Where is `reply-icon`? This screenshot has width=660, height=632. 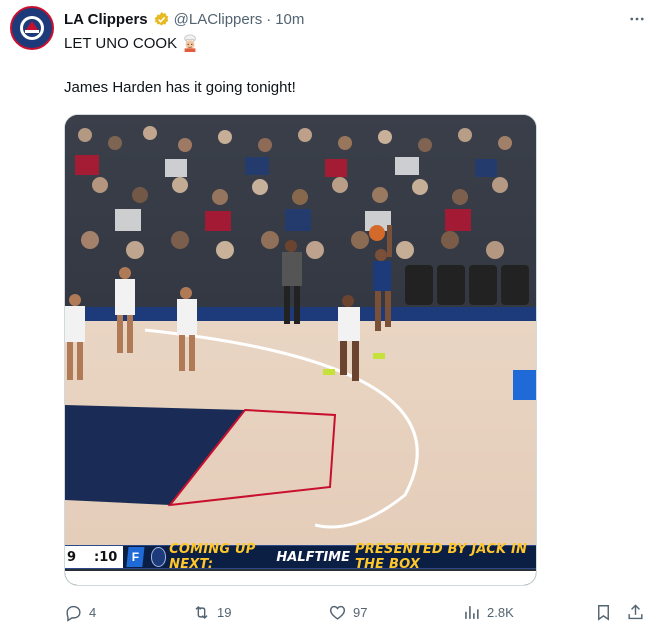 reply-icon is located at coordinates (73, 613).